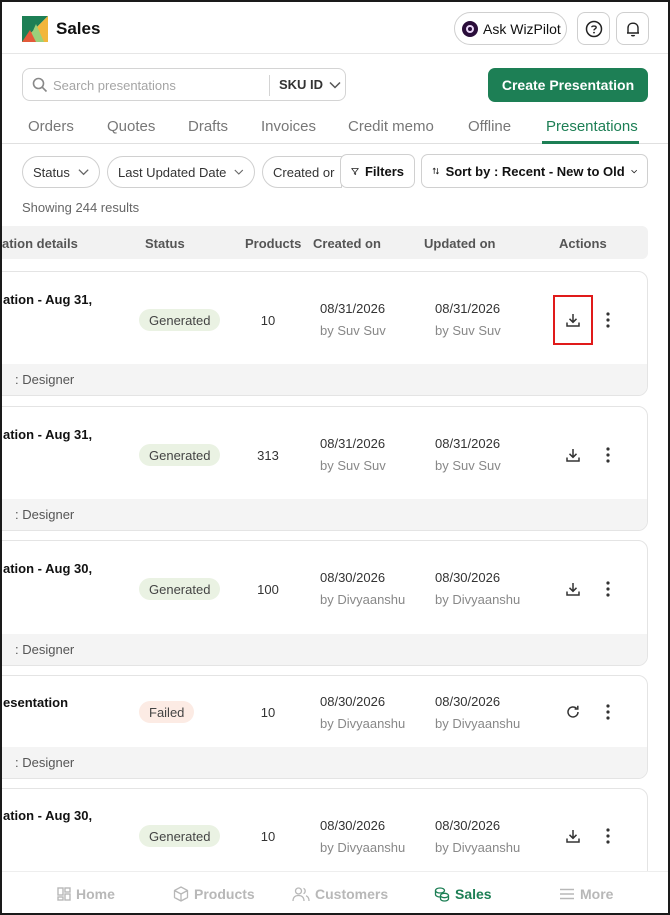 This screenshot has width=670, height=915. I want to click on tab-presentations: Presentations, so click(592, 126).